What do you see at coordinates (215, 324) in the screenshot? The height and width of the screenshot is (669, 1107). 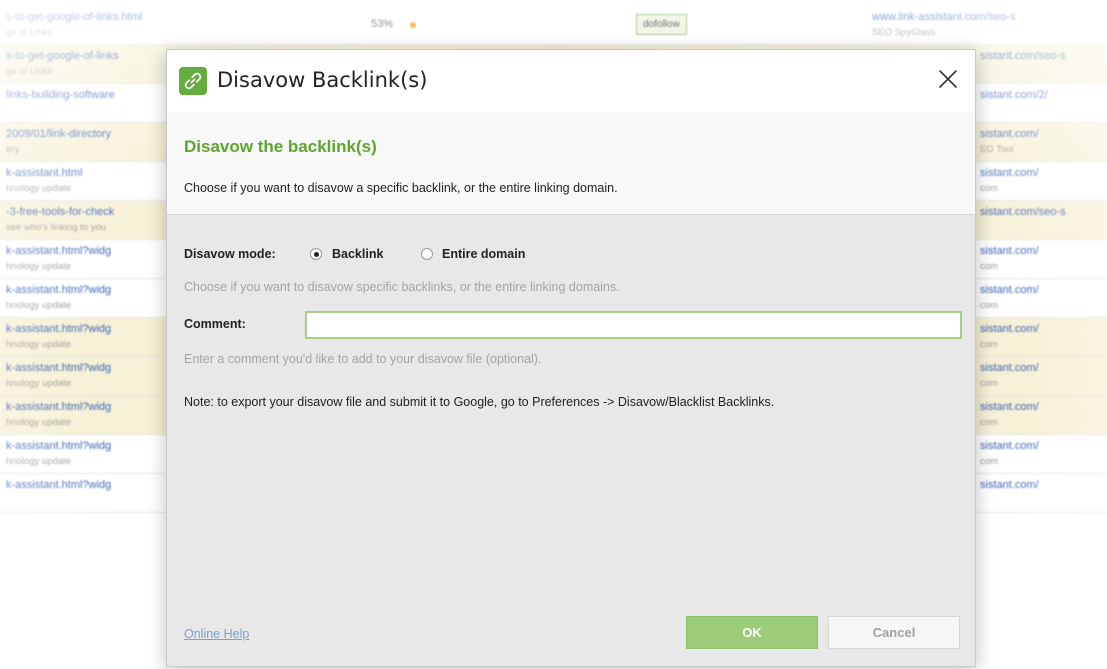 I see `comment-label: Comment:` at bounding box center [215, 324].